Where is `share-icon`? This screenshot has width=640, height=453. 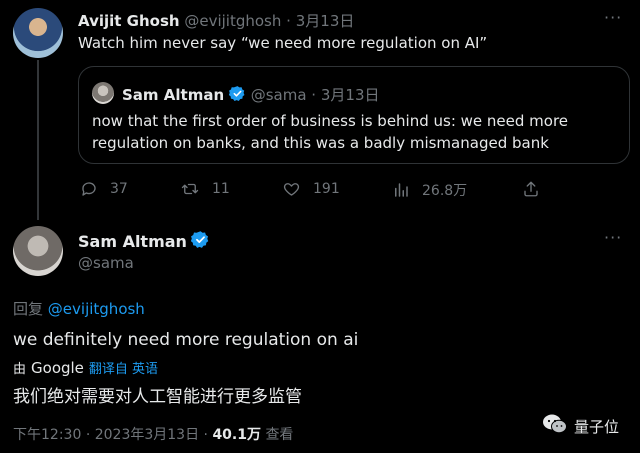
share-icon is located at coordinates (531, 189).